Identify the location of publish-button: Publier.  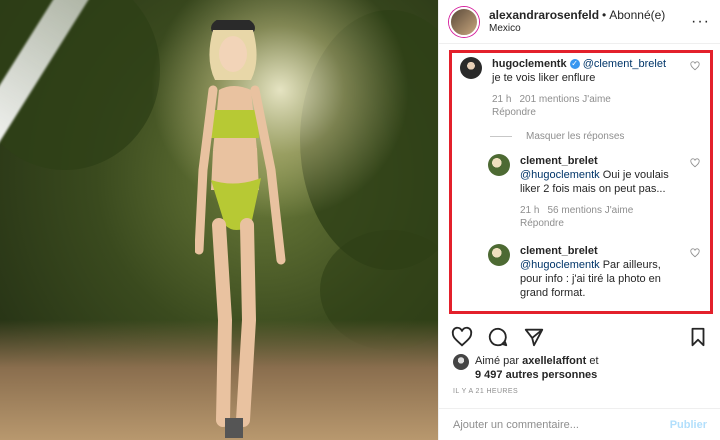
(688, 425).